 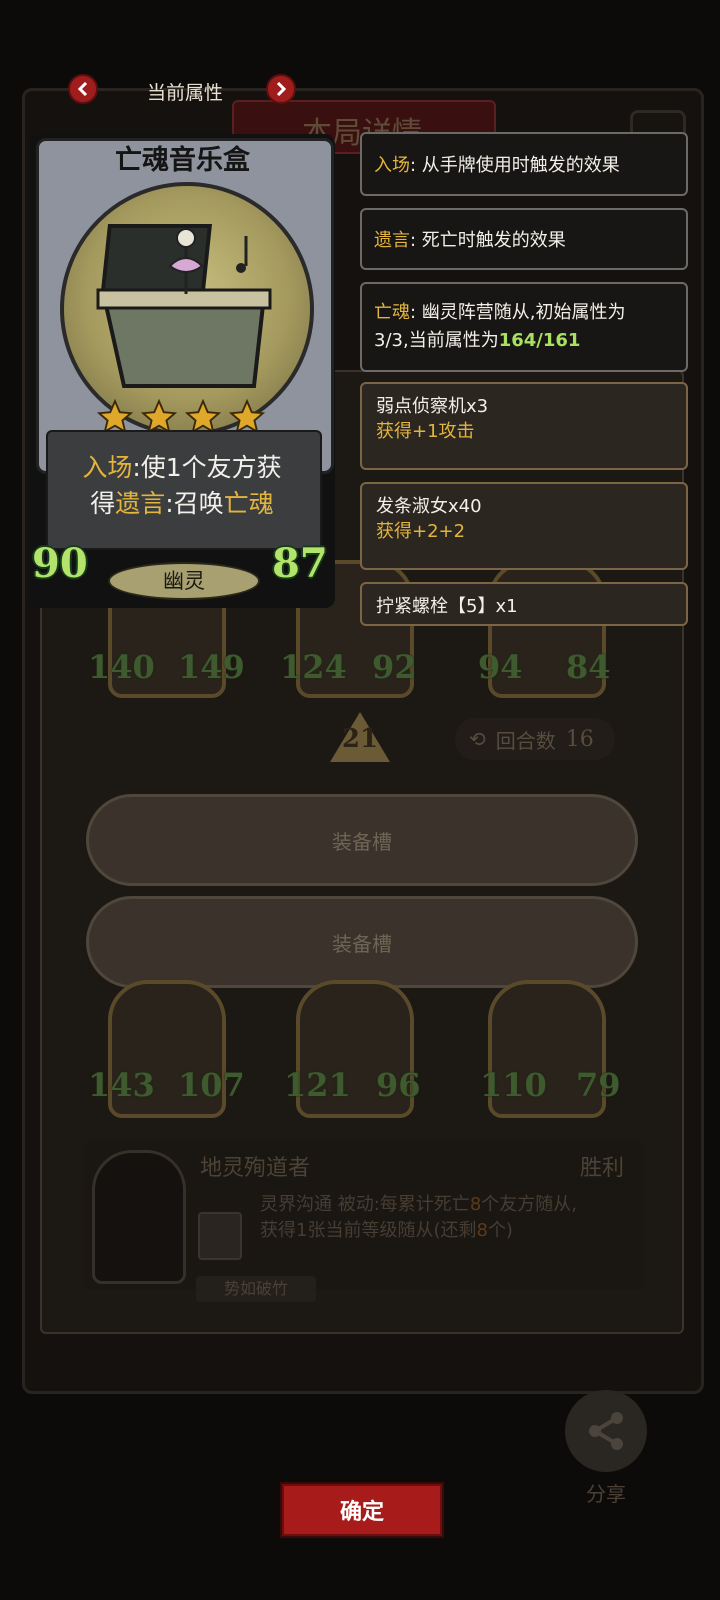 I want to click on hero-attack: 110, so click(x=513, y=1085).